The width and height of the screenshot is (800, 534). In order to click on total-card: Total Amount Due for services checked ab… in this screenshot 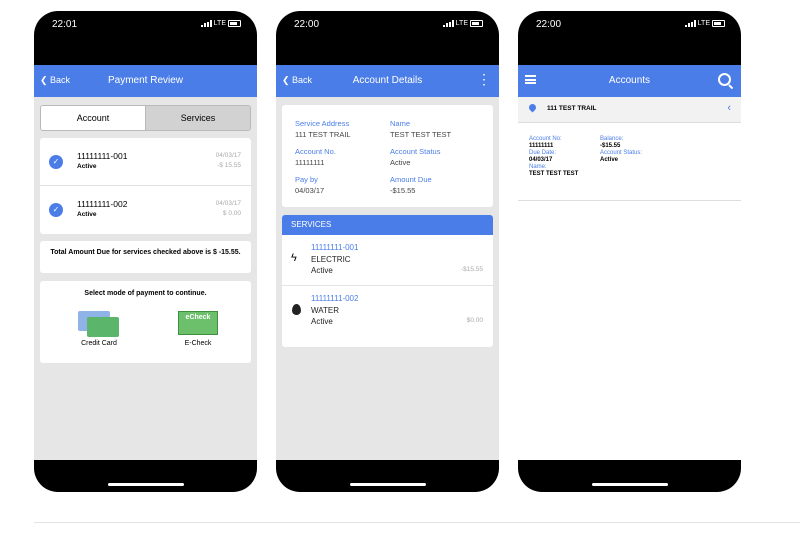, I will do `click(145, 257)`.